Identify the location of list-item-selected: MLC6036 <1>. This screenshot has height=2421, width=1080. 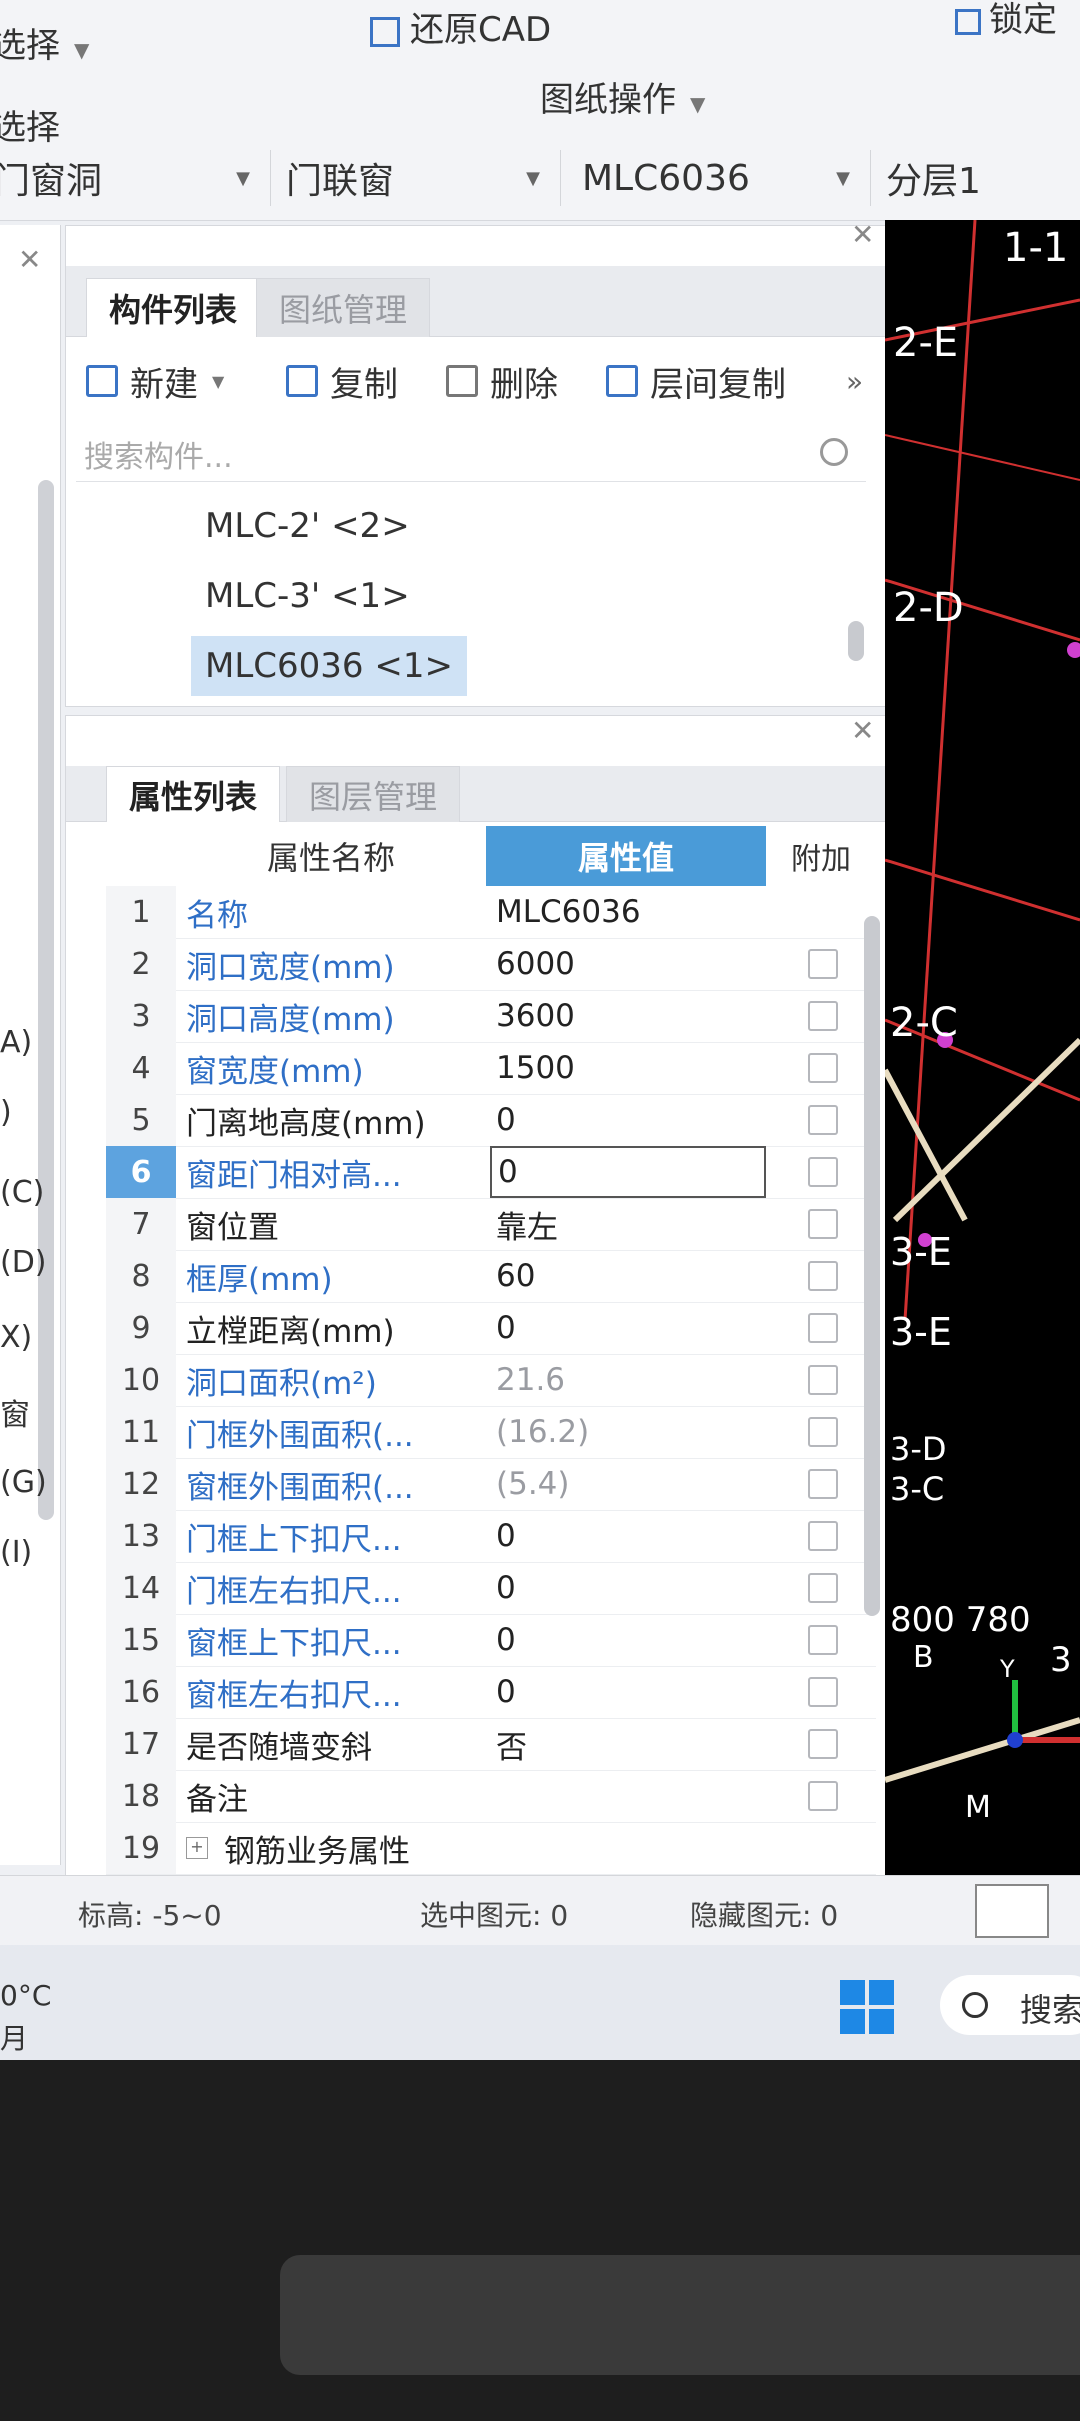
(329, 666).